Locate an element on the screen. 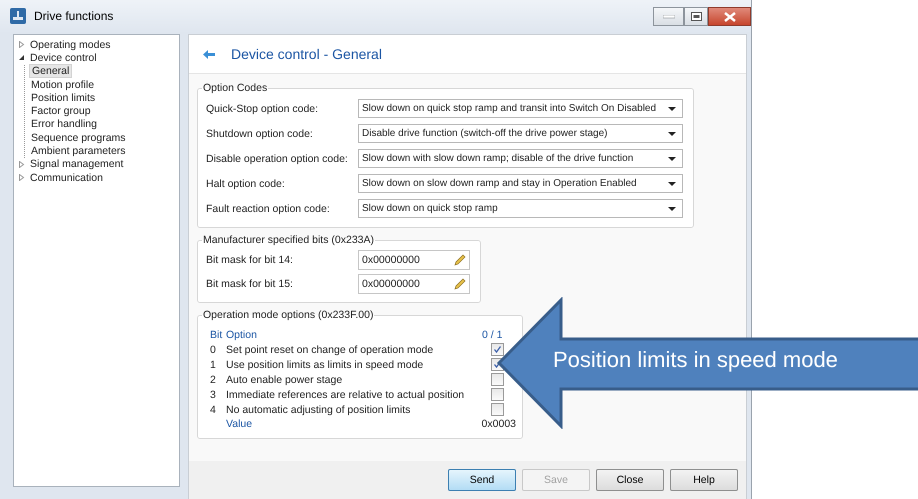 Image resolution: width=918 pixels, height=499 pixels. minimize-icon is located at coordinates (668, 16).